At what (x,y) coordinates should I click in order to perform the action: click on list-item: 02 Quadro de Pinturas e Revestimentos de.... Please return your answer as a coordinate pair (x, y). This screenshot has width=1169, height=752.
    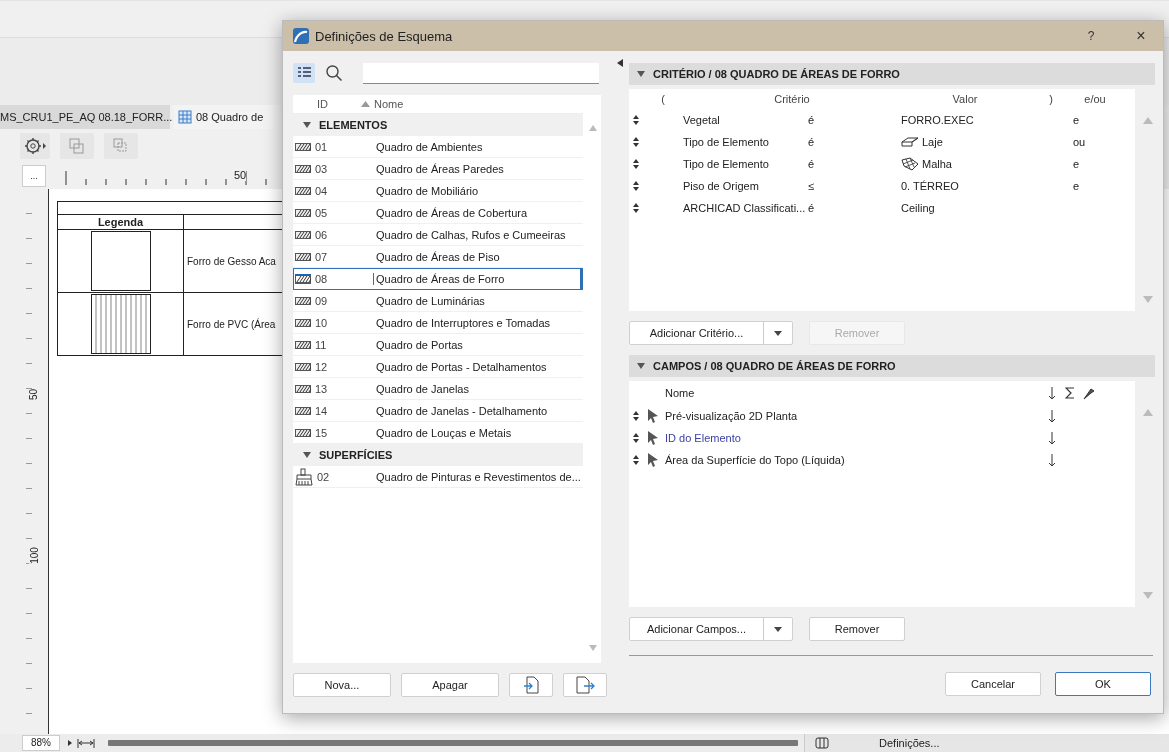
    Looking at the image, I should click on (438, 477).